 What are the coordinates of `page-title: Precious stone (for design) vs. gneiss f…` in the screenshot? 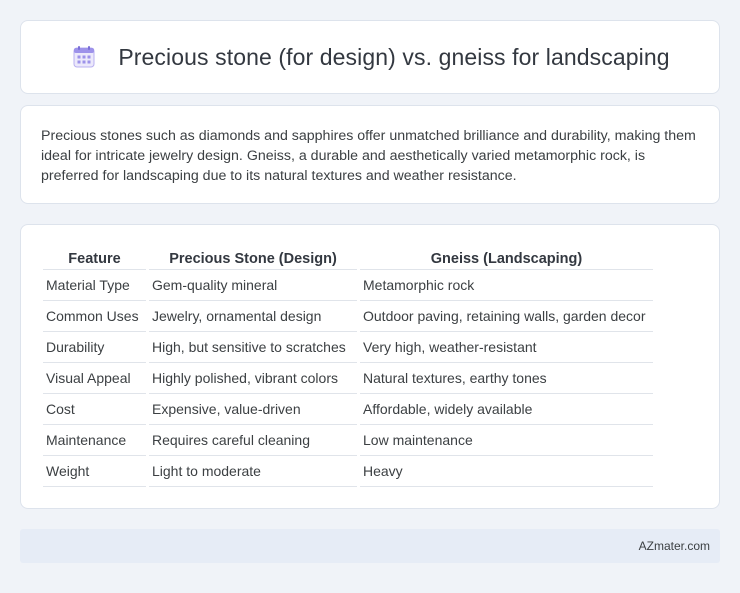 It's located at (394, 56).